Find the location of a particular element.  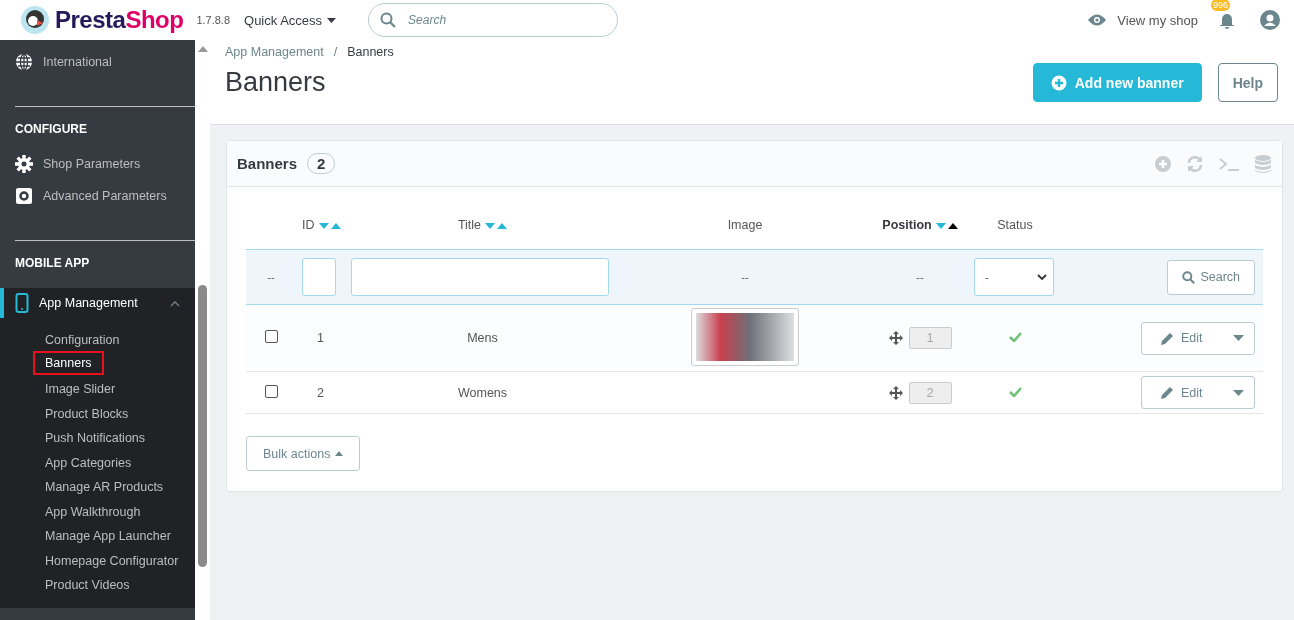

search-field: Search is located at coordinates (493, 20).